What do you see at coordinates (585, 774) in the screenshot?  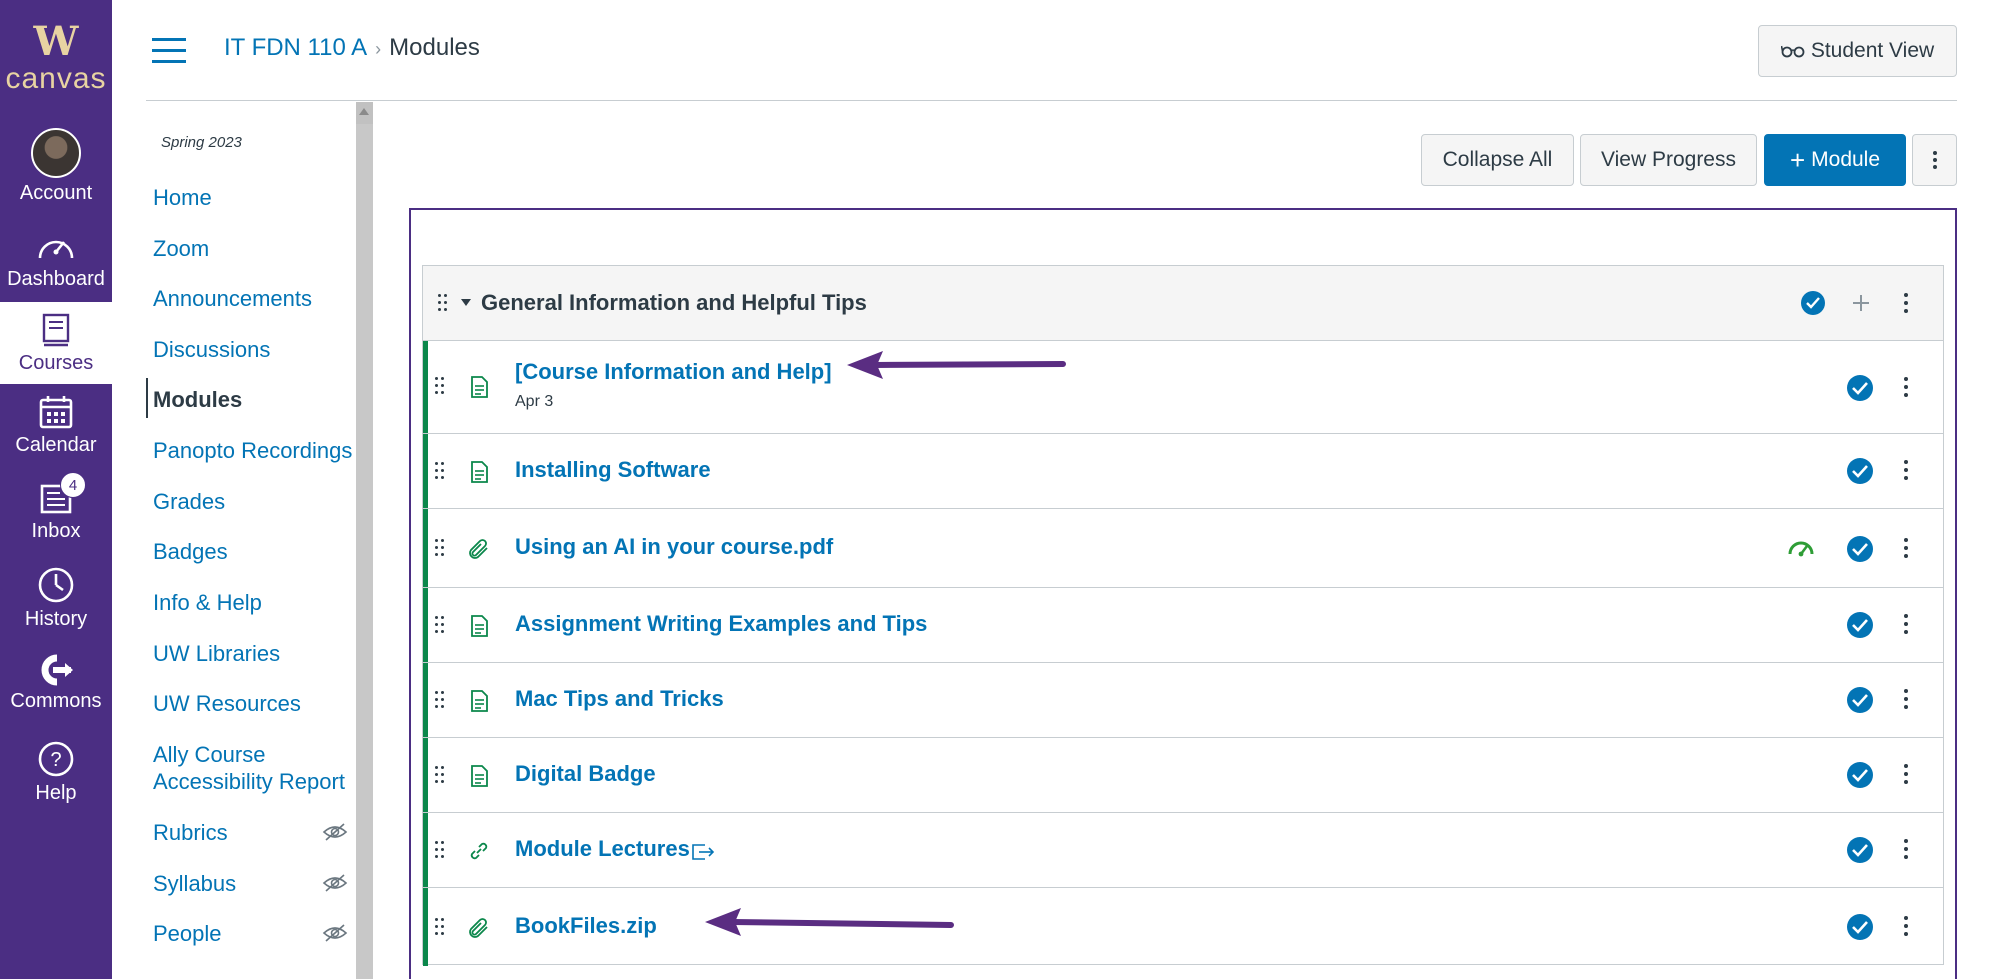 I see `module-item-title: Digital Badge` at bounding box center [585, 774].